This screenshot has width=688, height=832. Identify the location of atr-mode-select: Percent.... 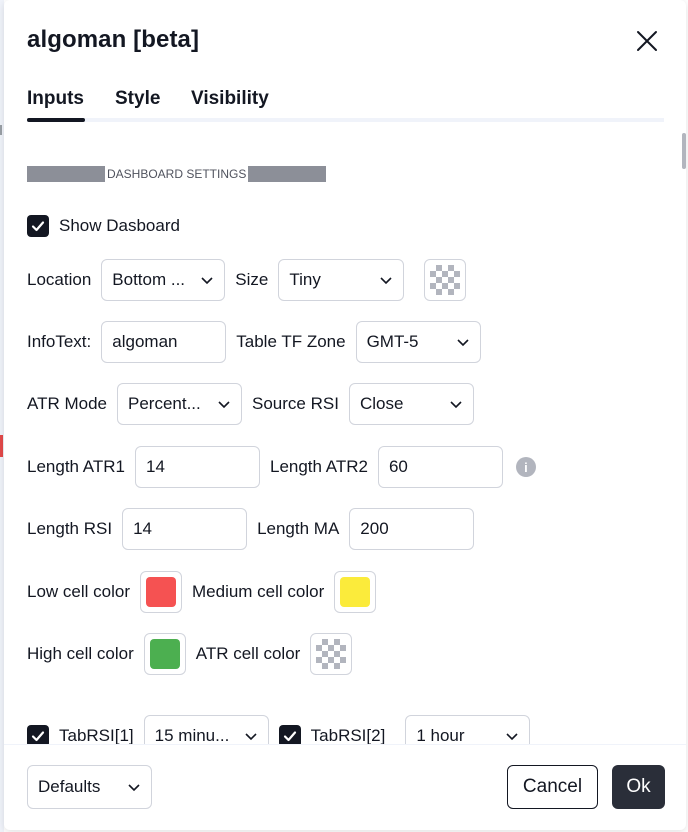
(179, 404).